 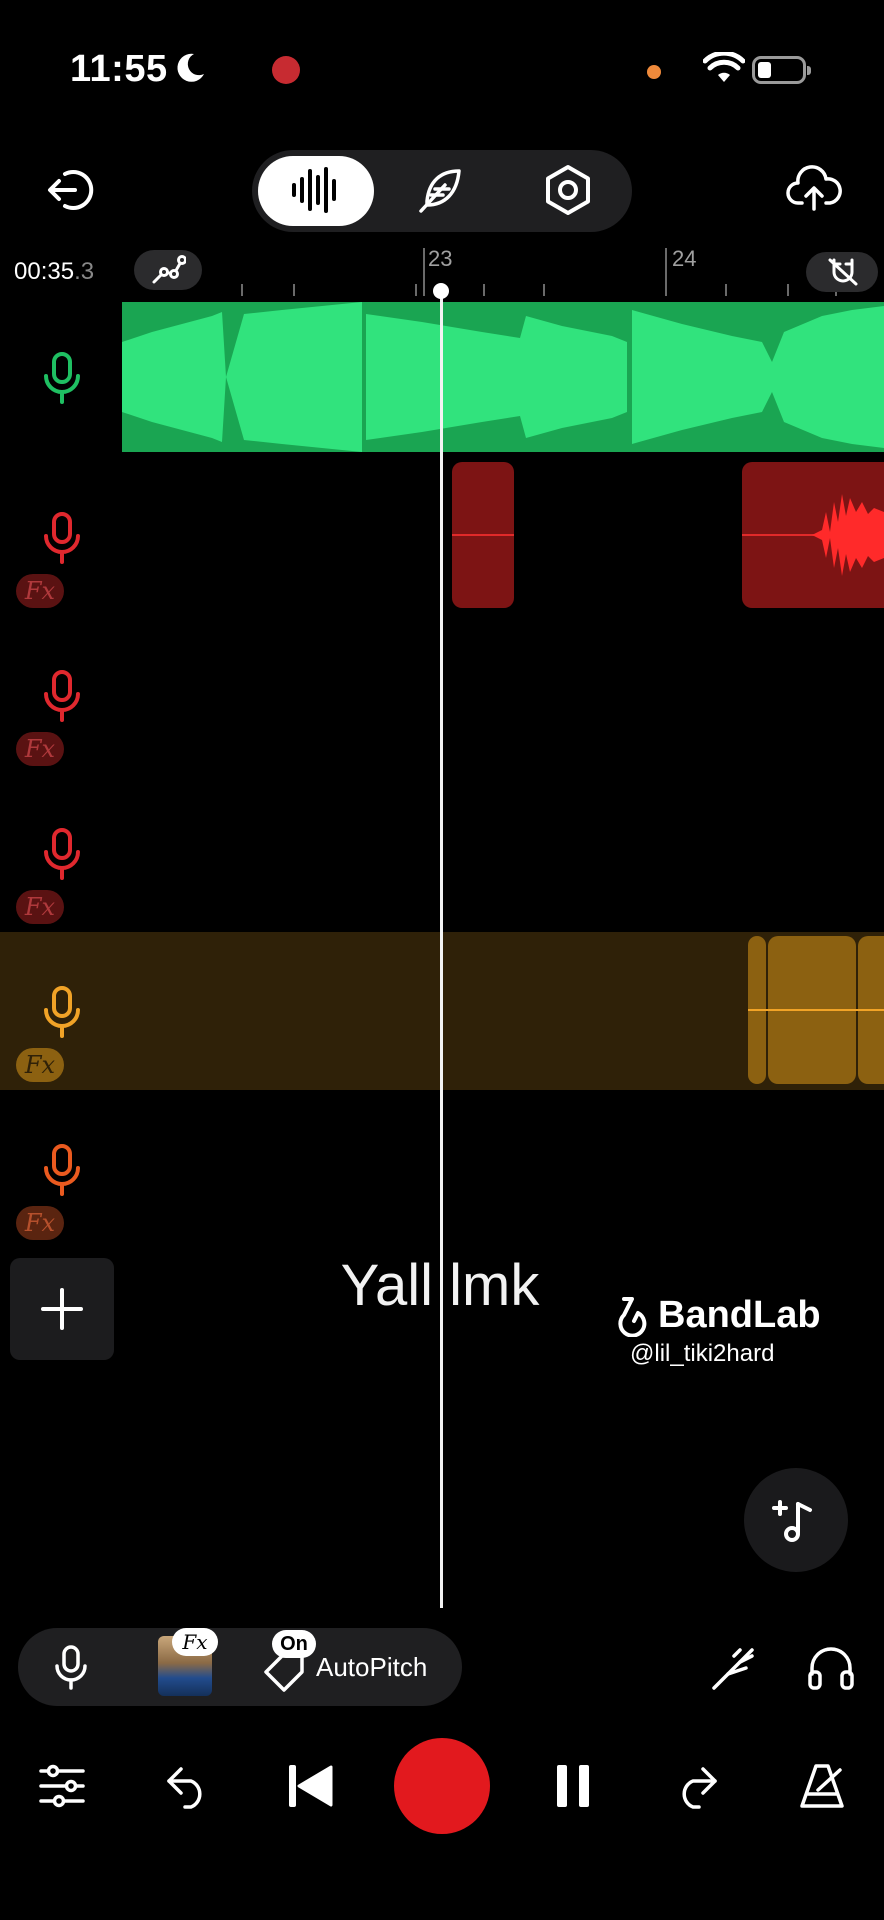 I want to click on plus-icon, so click(x=62, y=1309).